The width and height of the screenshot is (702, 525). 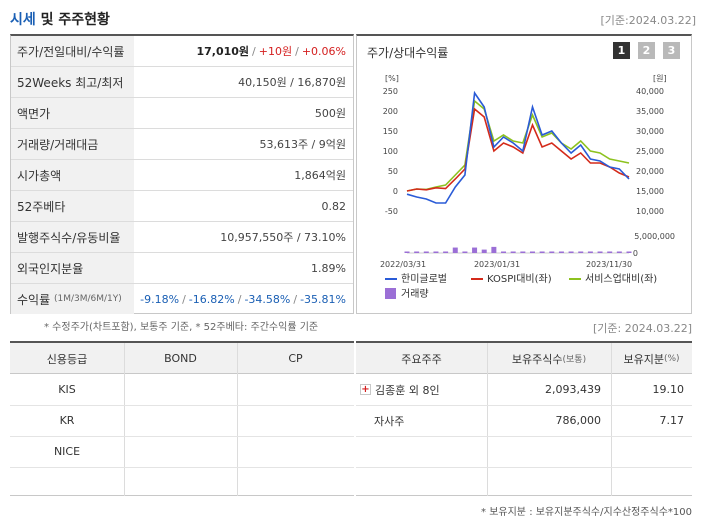 I want to click on row-label: 수익률 (1M/3M/6M/1Y), so click(x=72, y=299).